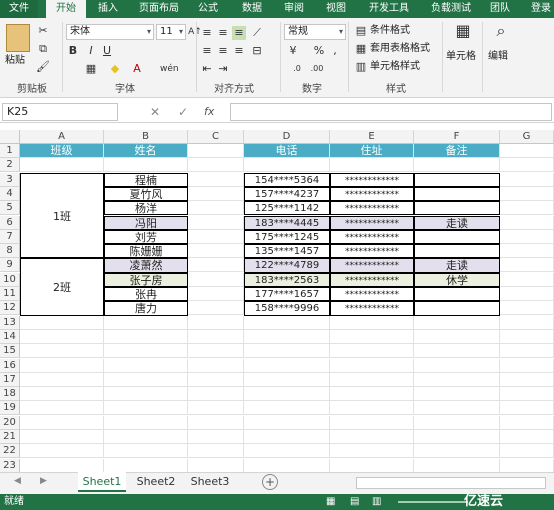 Image resolution: width=554 pixels, height=510 pixels. What do you see at coordinates (146, 222) in the screenshot?
I see `name-cell: 冯阳` at bounding box center [146, 222].